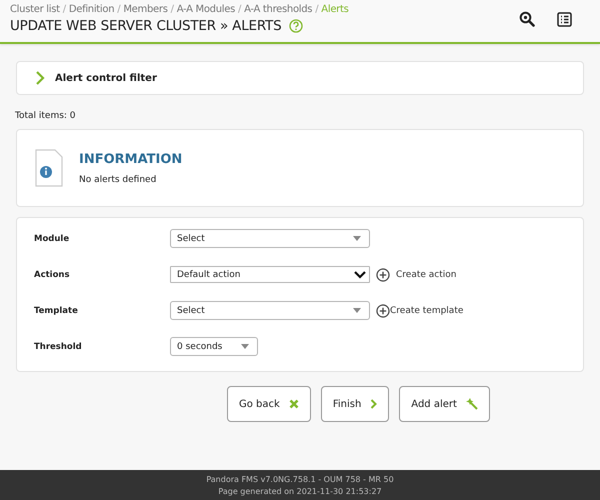  Describe the element at coordinates (91, 9) in the screenshot. I see `breadcrumb-link: Definition` at that location.